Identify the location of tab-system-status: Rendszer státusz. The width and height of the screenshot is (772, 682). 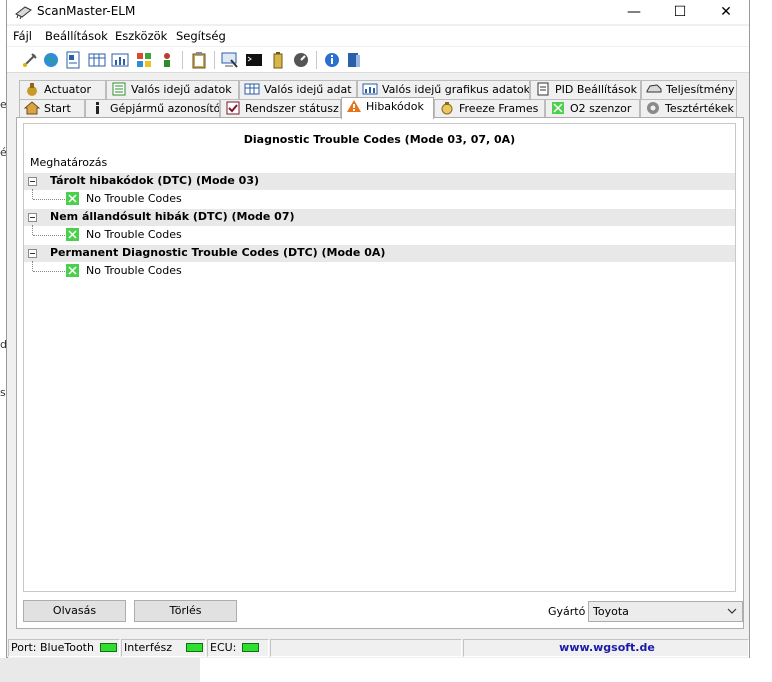
(280, 108).